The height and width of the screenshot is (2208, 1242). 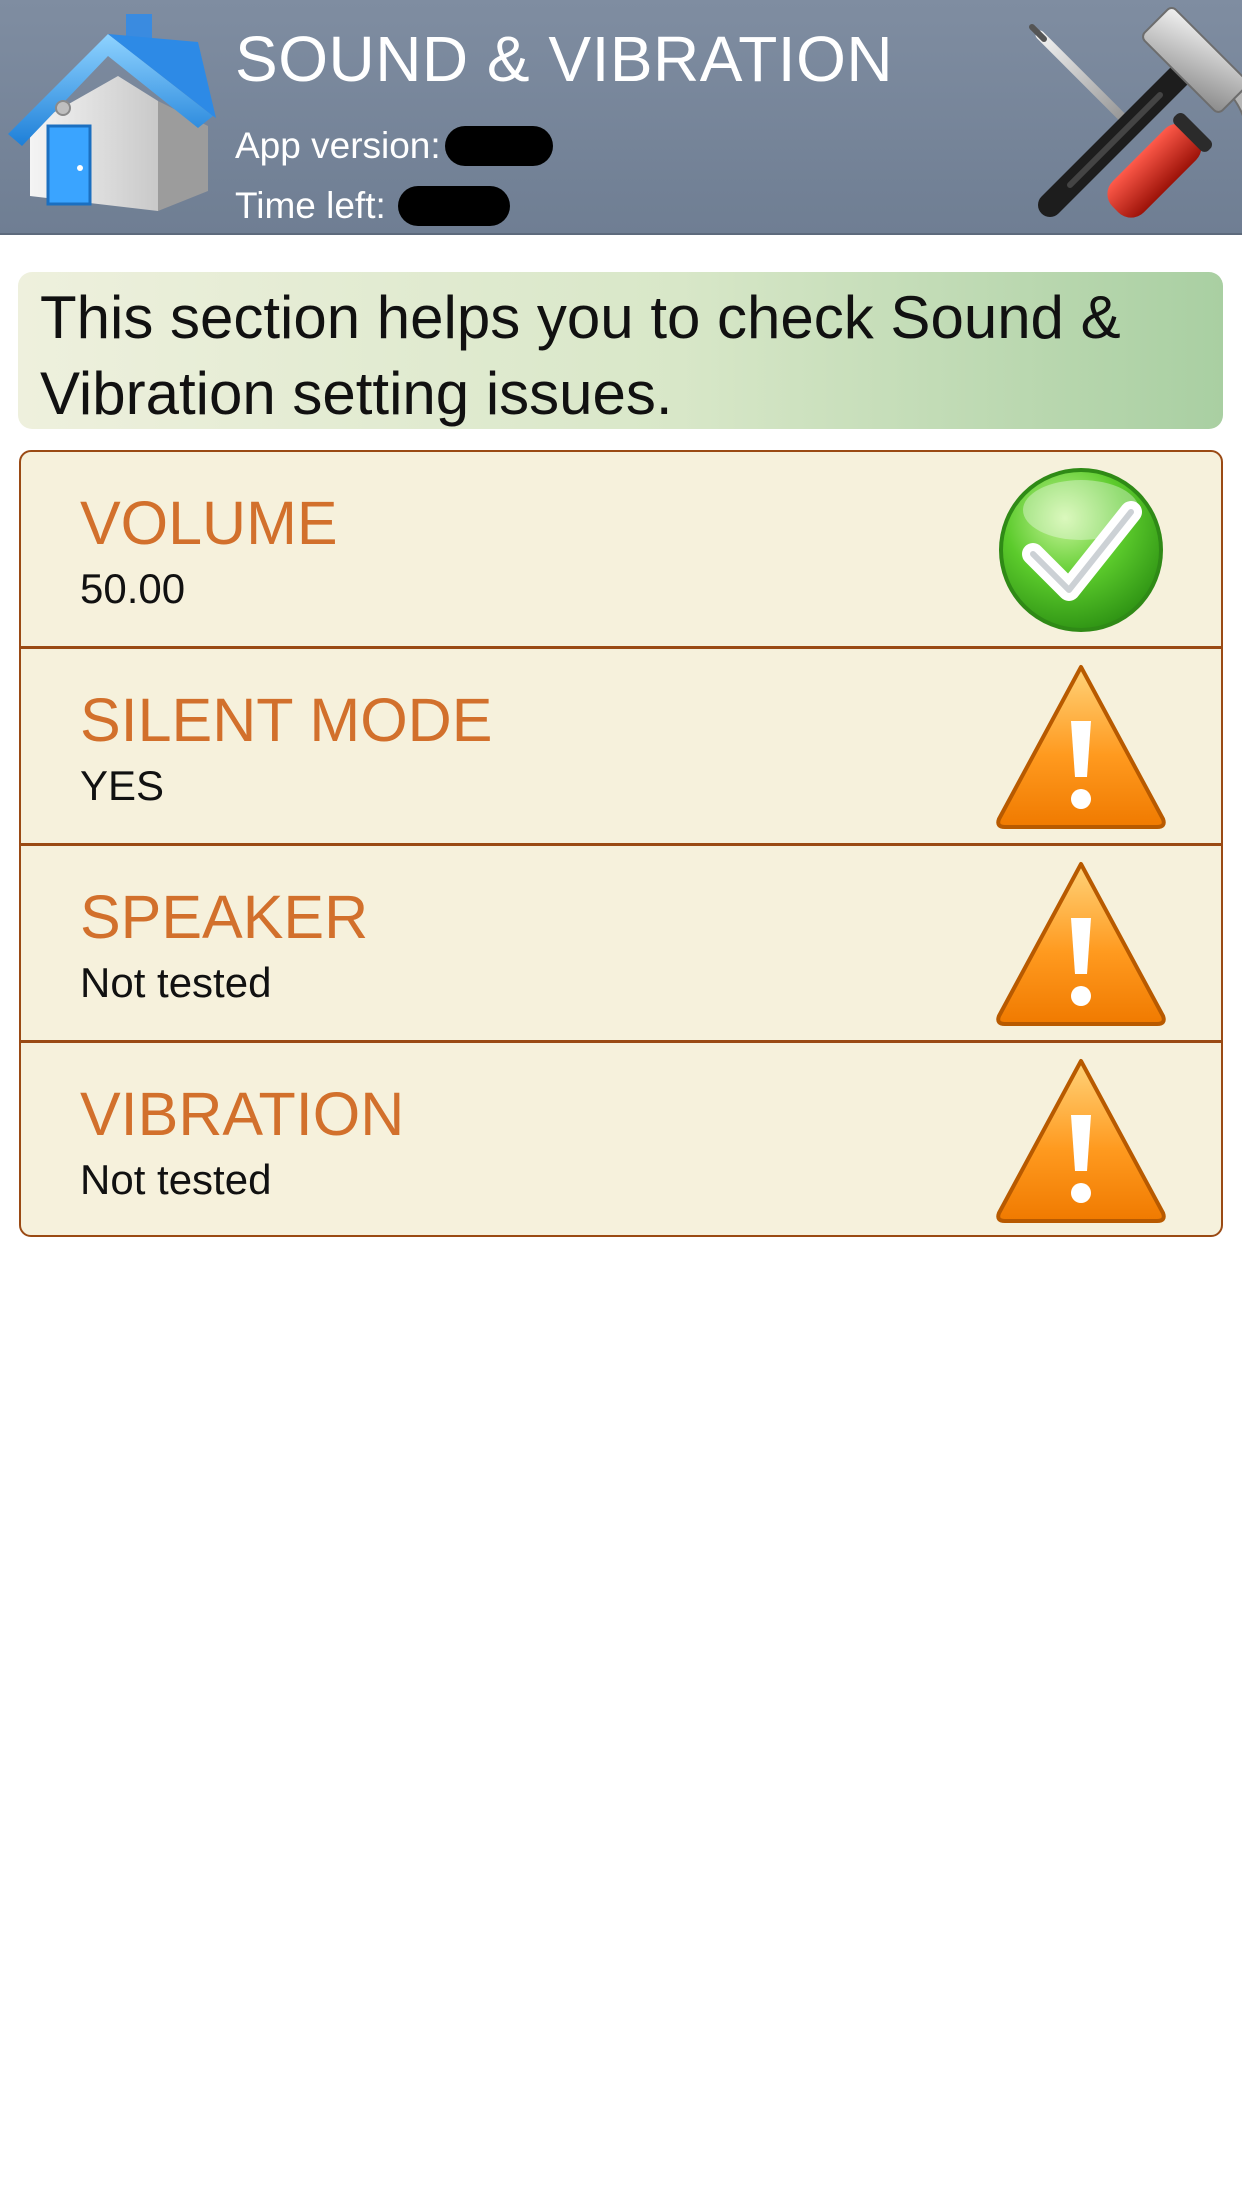 I want to click on check-label: SILENT MODE, so click(x=286, y=720).